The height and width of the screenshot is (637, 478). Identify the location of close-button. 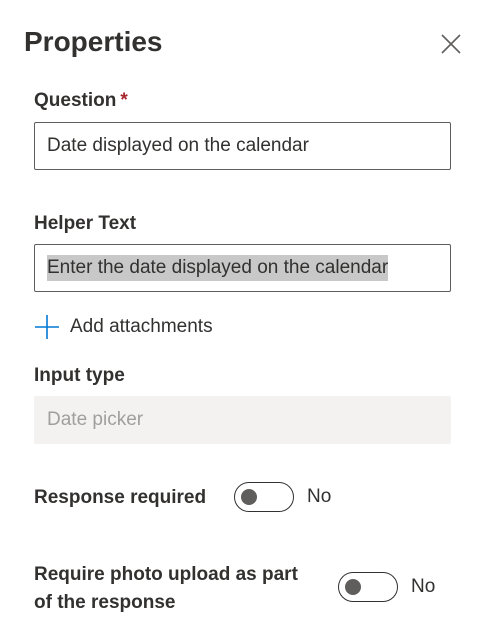
(451, 44).